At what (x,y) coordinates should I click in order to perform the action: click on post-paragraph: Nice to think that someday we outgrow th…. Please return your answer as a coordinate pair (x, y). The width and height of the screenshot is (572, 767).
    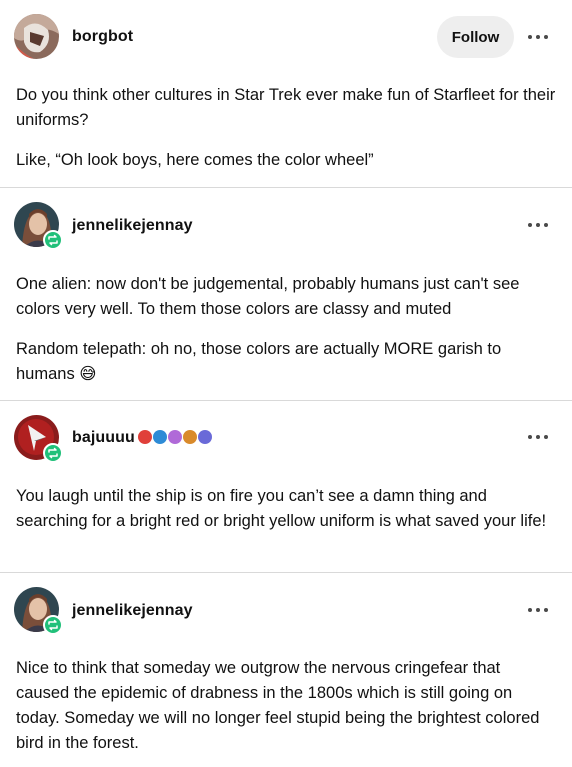
    Looking at the image, I should click on (278, 705).